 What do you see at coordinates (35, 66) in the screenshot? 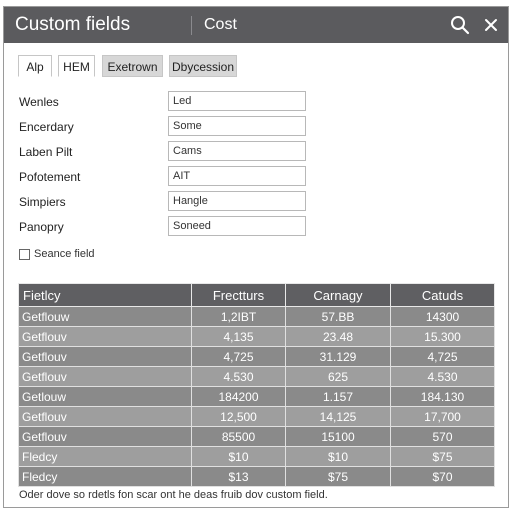
I see `tab-alp: Alp` at bounding box center [35, 66].